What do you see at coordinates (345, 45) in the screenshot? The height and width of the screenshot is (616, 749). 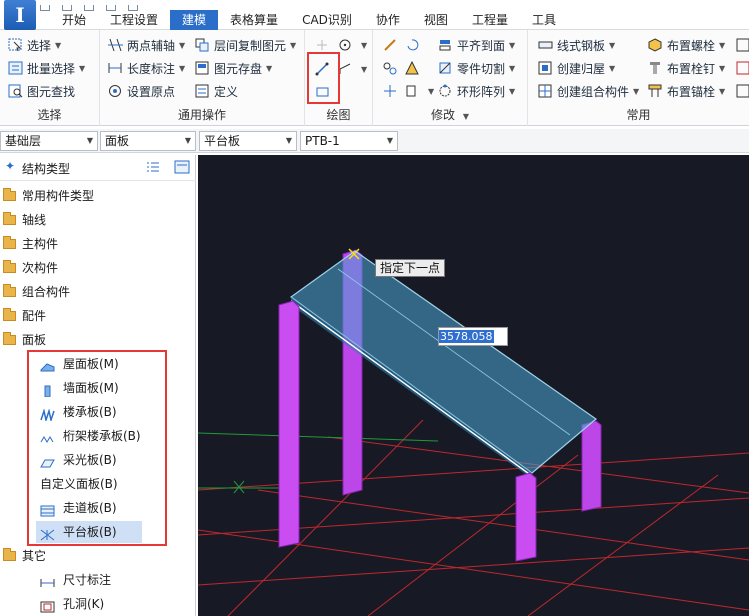 I see `circle-icon` at bounding box center [345, 45].